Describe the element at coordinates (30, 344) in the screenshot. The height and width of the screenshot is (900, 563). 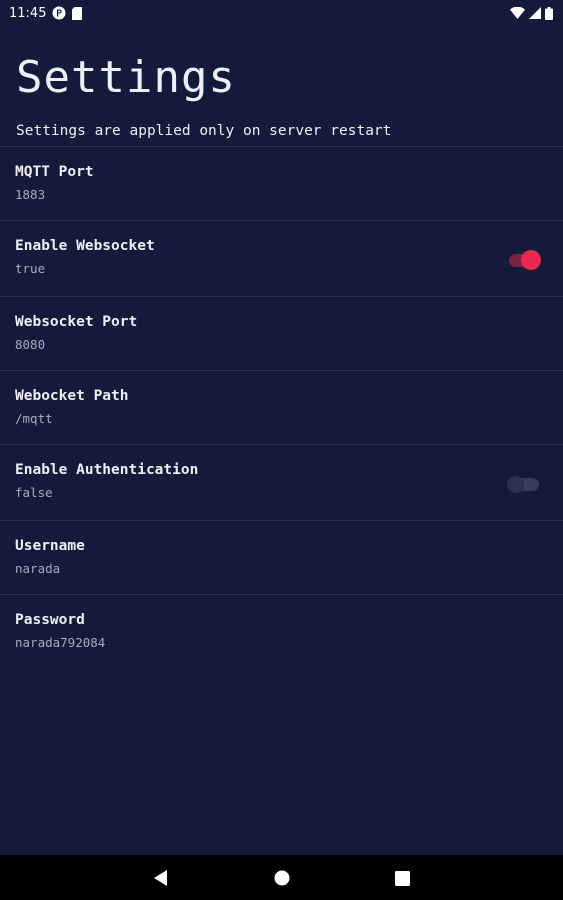
I see `setting-value: 8080` at that location.